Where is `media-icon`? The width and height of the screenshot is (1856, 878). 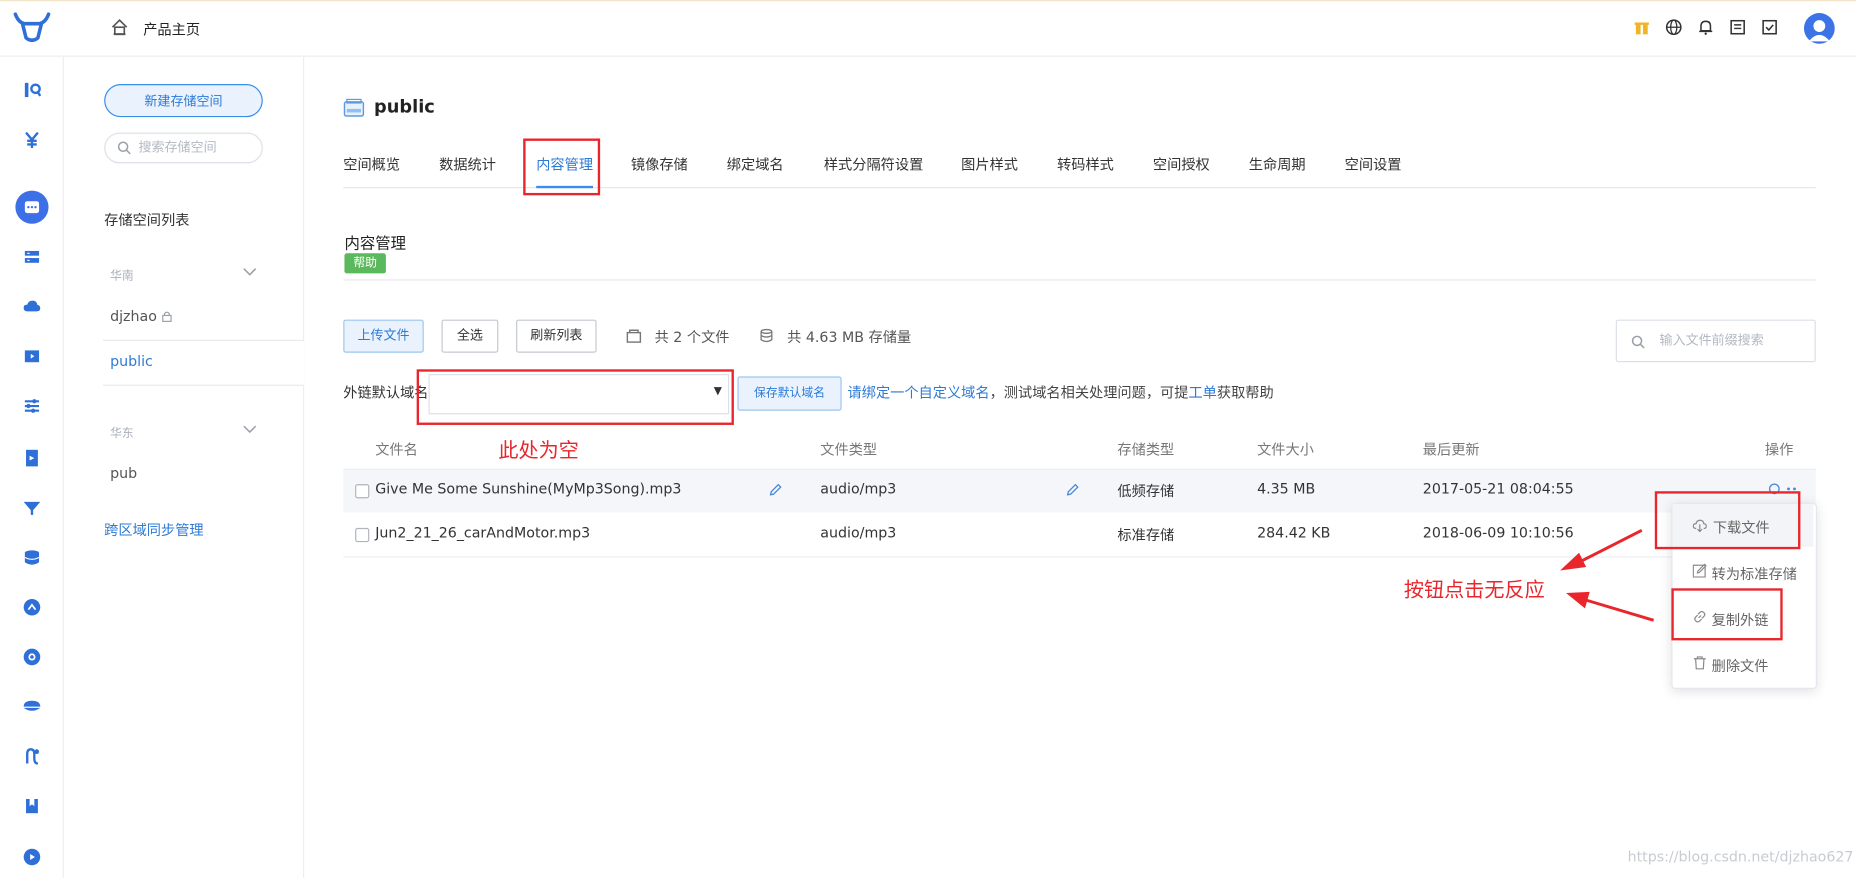 media-icon is located at coordinates (31, 857).